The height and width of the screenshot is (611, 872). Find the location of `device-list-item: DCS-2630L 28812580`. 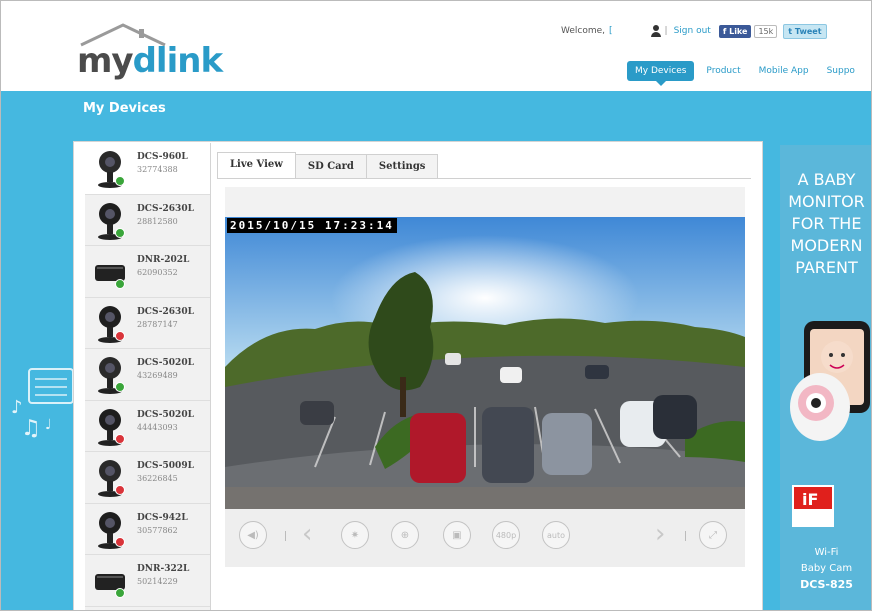

device-list-item: DCS-2630L 28812580 is located at coordinates (147, 220).